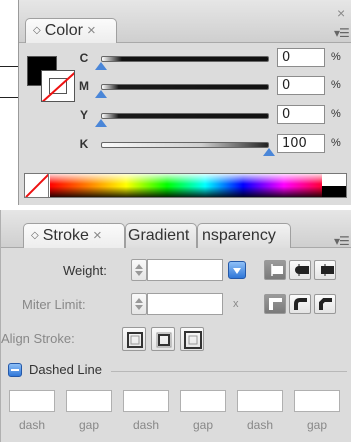 This screenshot has height=442, width=351. What do you see at coordinates (15, 370) in the screenshot?
I see `dashed-line-checkbox` at bounding box center [15, 370].